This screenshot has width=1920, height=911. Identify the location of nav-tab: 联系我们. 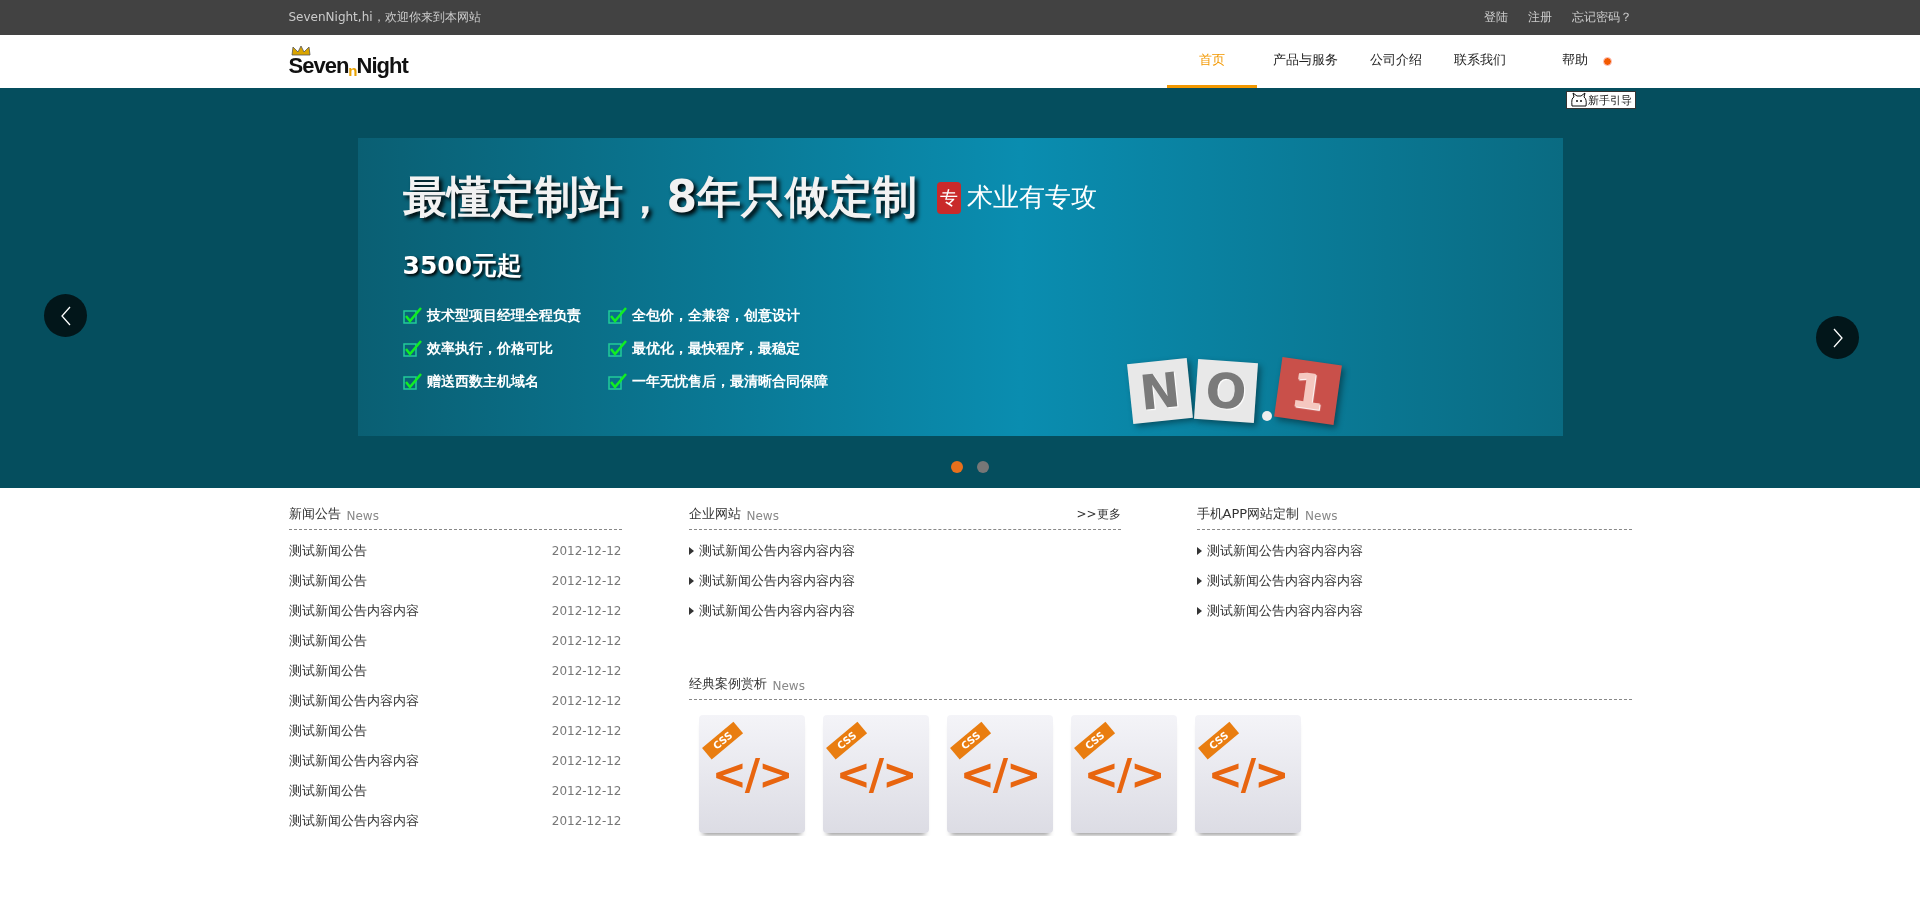
(1479, 61).